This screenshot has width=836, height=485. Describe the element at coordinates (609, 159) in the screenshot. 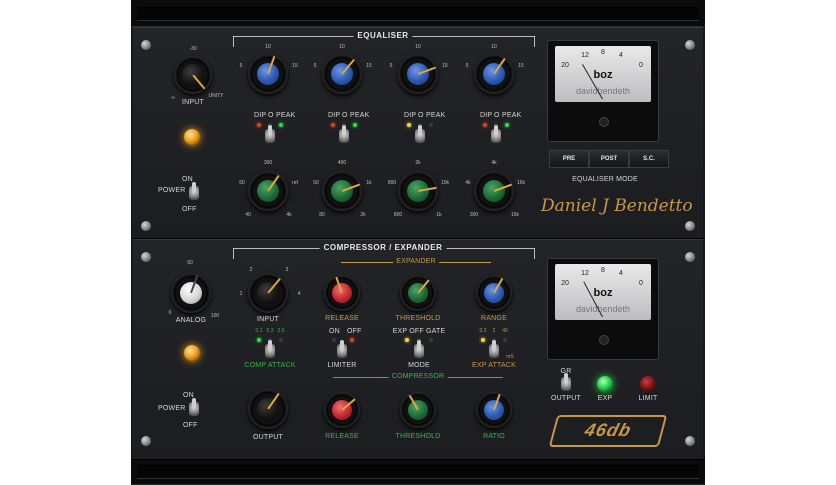

I see `eq-mode-post-button: POST` at that location.